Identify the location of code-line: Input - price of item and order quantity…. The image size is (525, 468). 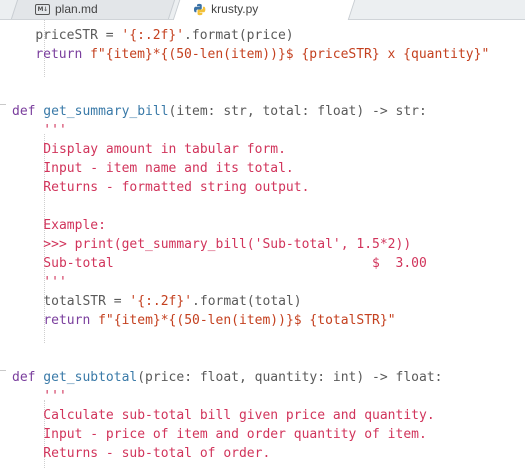
(219, 434).